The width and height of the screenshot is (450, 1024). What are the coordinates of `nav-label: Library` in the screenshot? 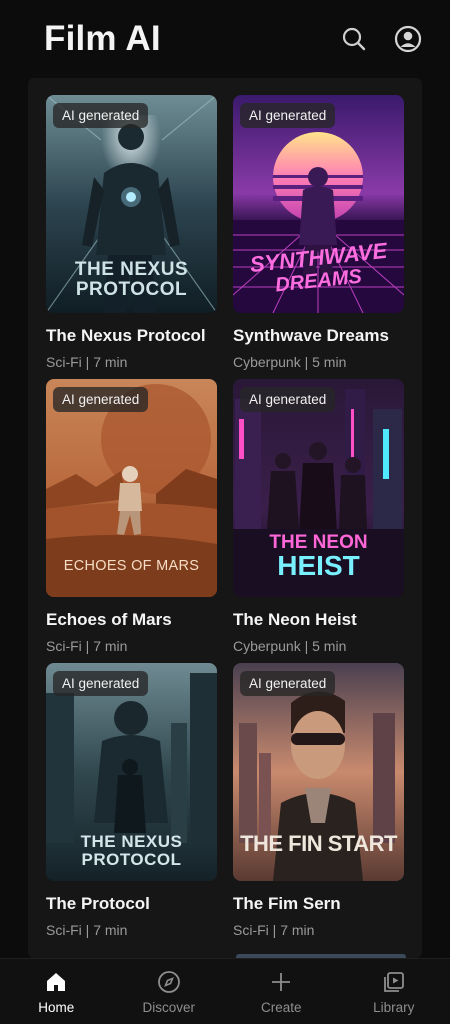 It's located at (394, 1007).